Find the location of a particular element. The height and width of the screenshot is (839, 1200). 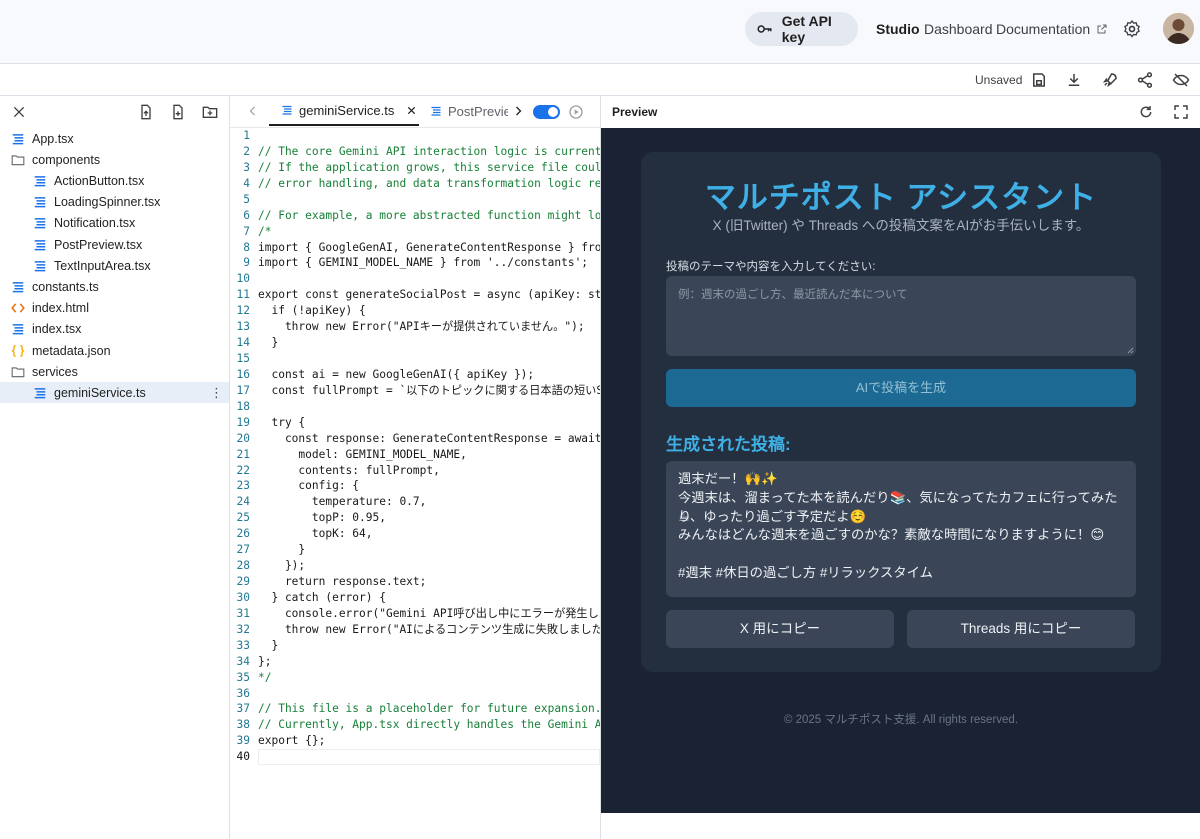

code-text: try { is located at coordinates (282, 422).